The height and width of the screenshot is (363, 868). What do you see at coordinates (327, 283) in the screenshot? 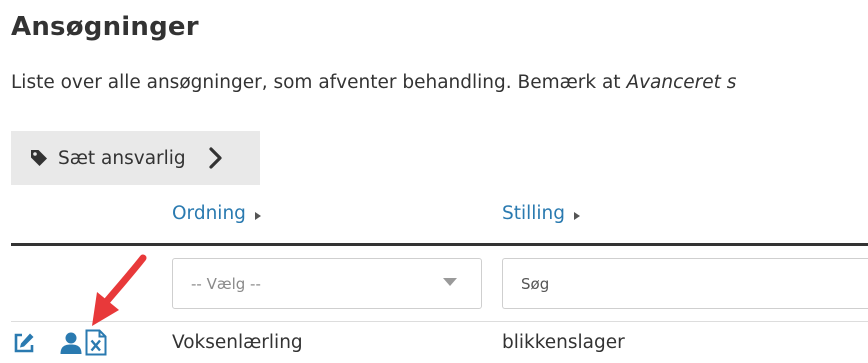
I see `ordning-filter-select: -- Vælg --` at bounding box center [327, 283].